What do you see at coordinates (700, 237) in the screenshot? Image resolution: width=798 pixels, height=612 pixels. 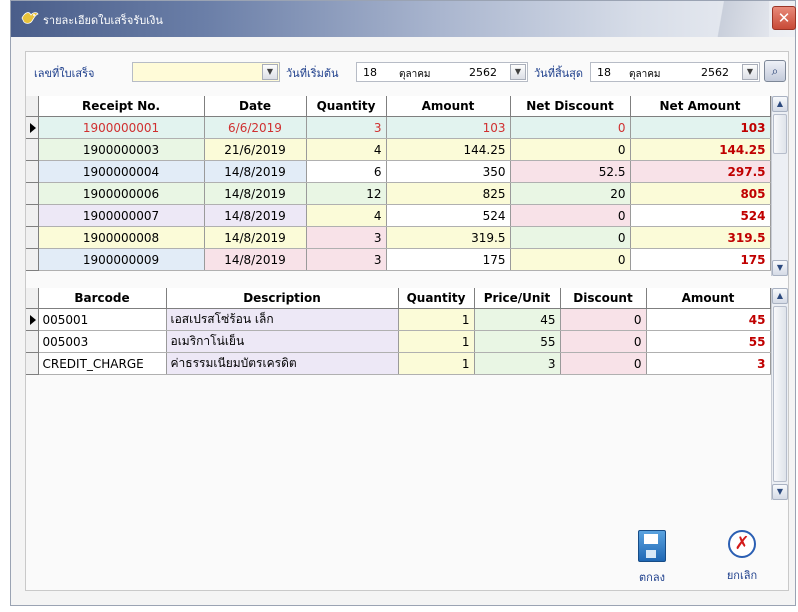 I see `cell-net-amount: 319.5` at bounding box center [700, 237].